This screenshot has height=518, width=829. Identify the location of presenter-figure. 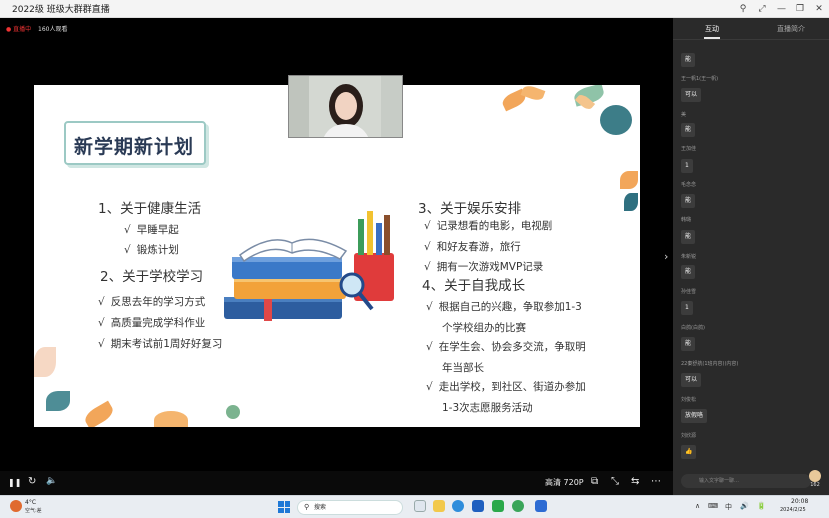
(345, 106).